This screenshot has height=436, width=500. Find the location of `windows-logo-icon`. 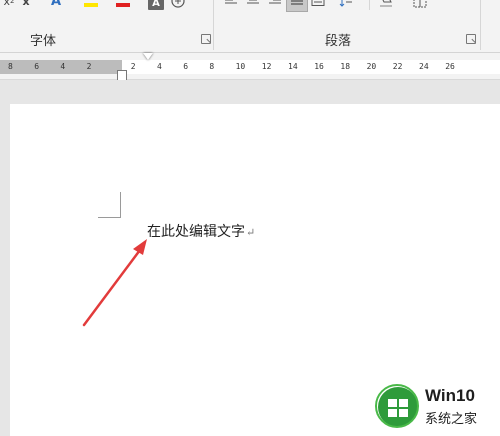

windows-logo-icon is located at coordinates (398, 408).